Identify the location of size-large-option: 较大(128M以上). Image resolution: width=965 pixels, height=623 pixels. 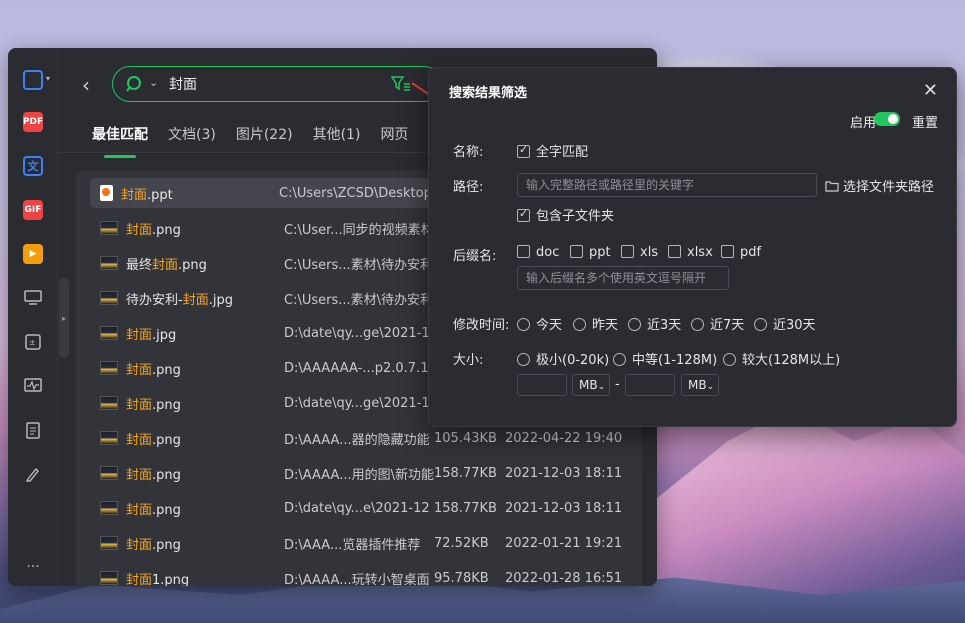
(781, 358).